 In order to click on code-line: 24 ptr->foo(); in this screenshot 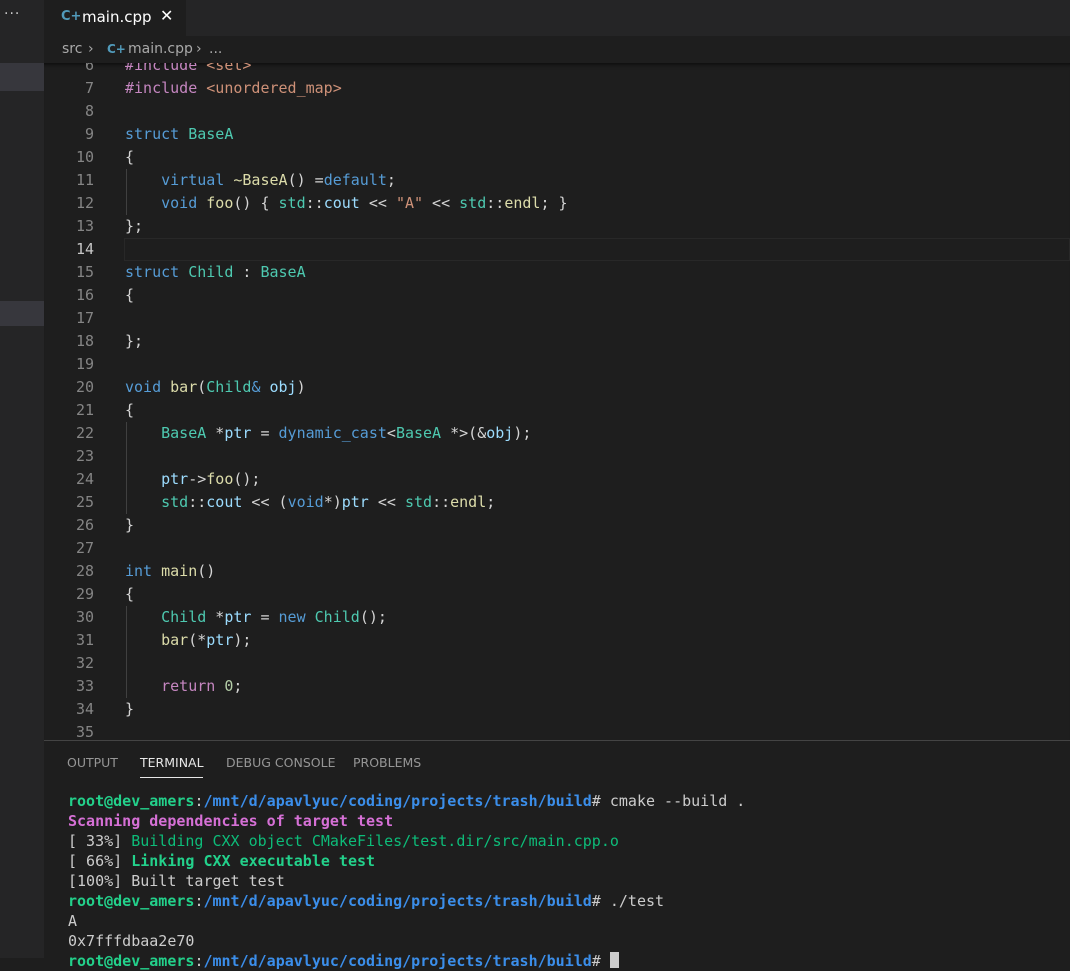, I will do `click(557, 479)`.